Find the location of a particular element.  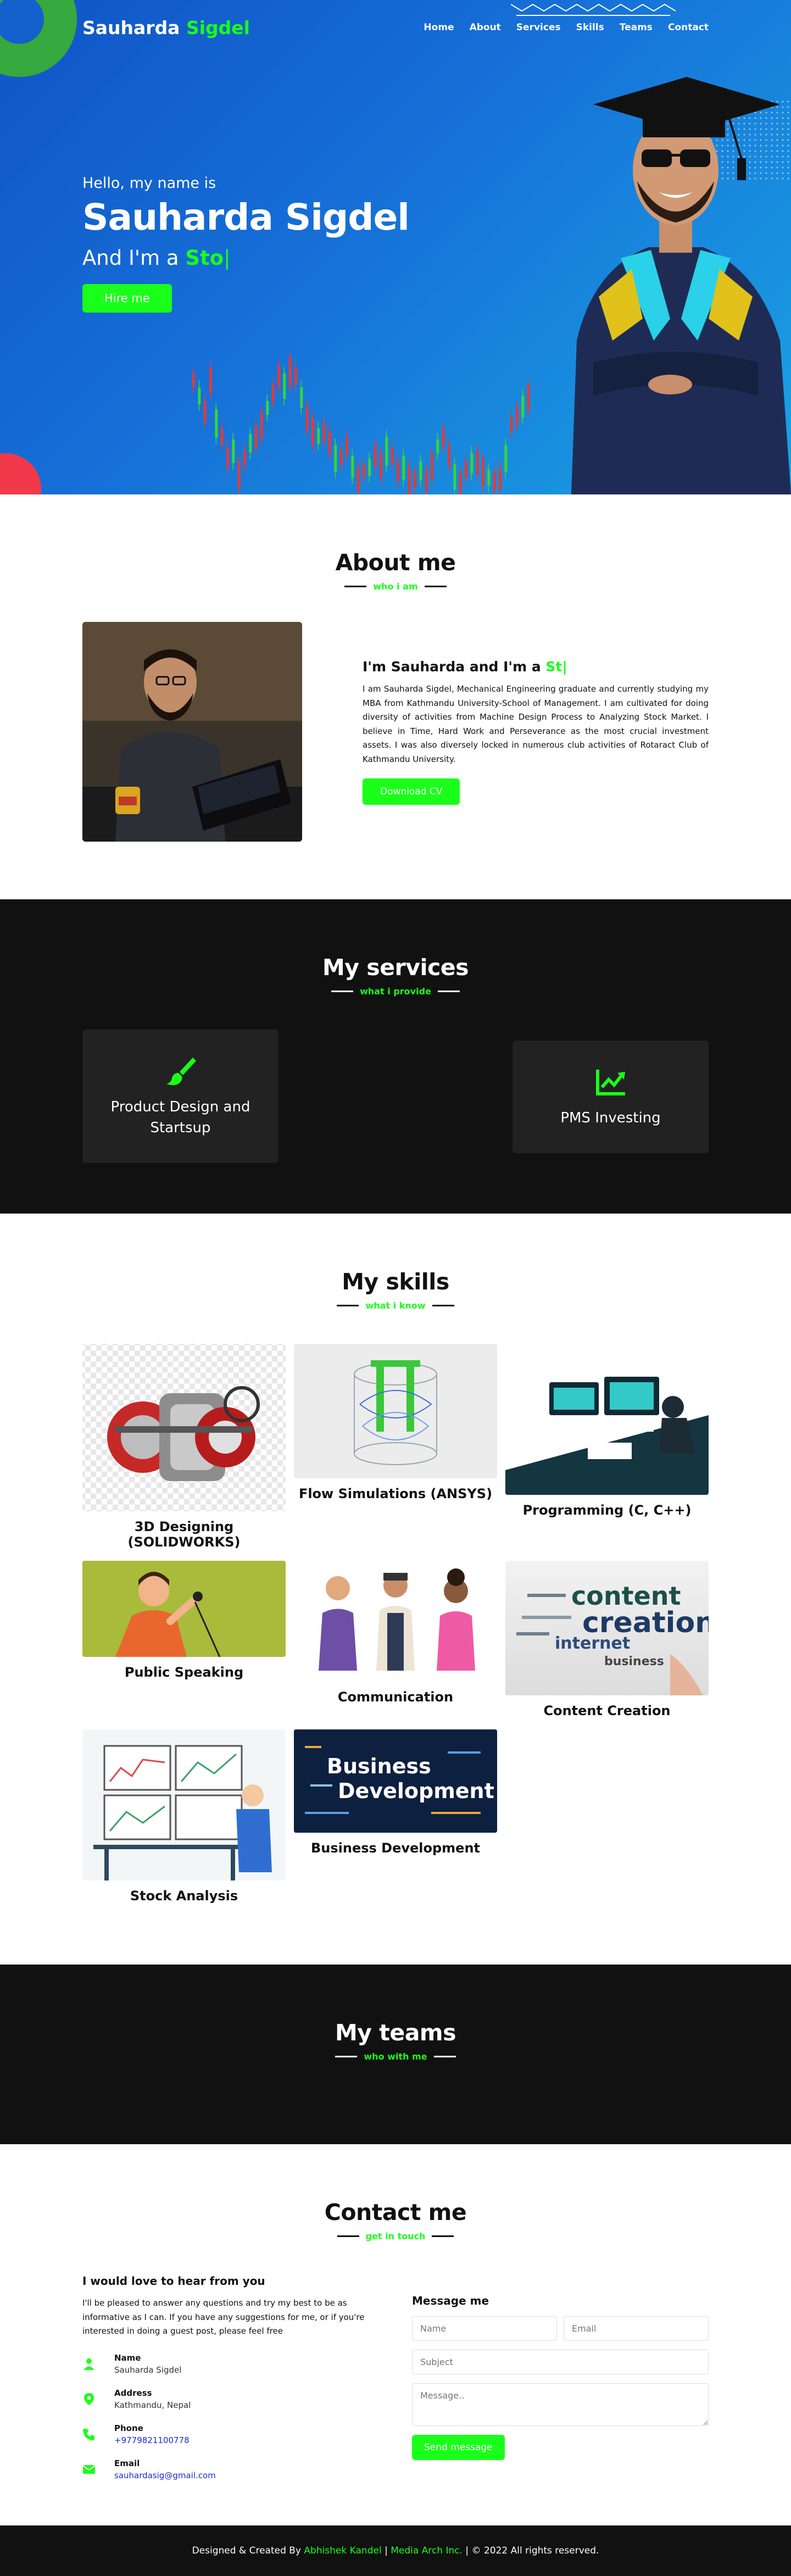

skill-image-communication is located at coordinates (396, 1621).